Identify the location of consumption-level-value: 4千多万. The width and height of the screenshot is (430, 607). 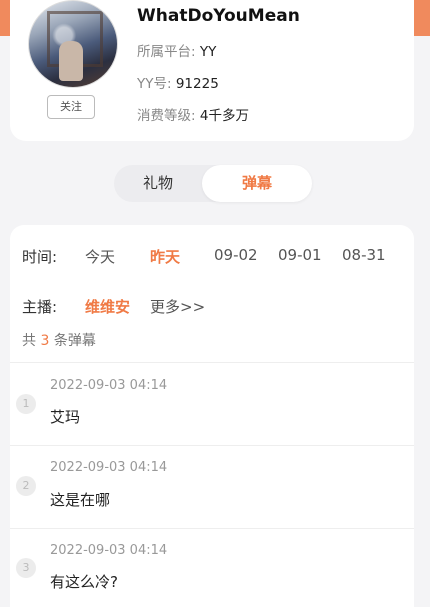
(224, 116).